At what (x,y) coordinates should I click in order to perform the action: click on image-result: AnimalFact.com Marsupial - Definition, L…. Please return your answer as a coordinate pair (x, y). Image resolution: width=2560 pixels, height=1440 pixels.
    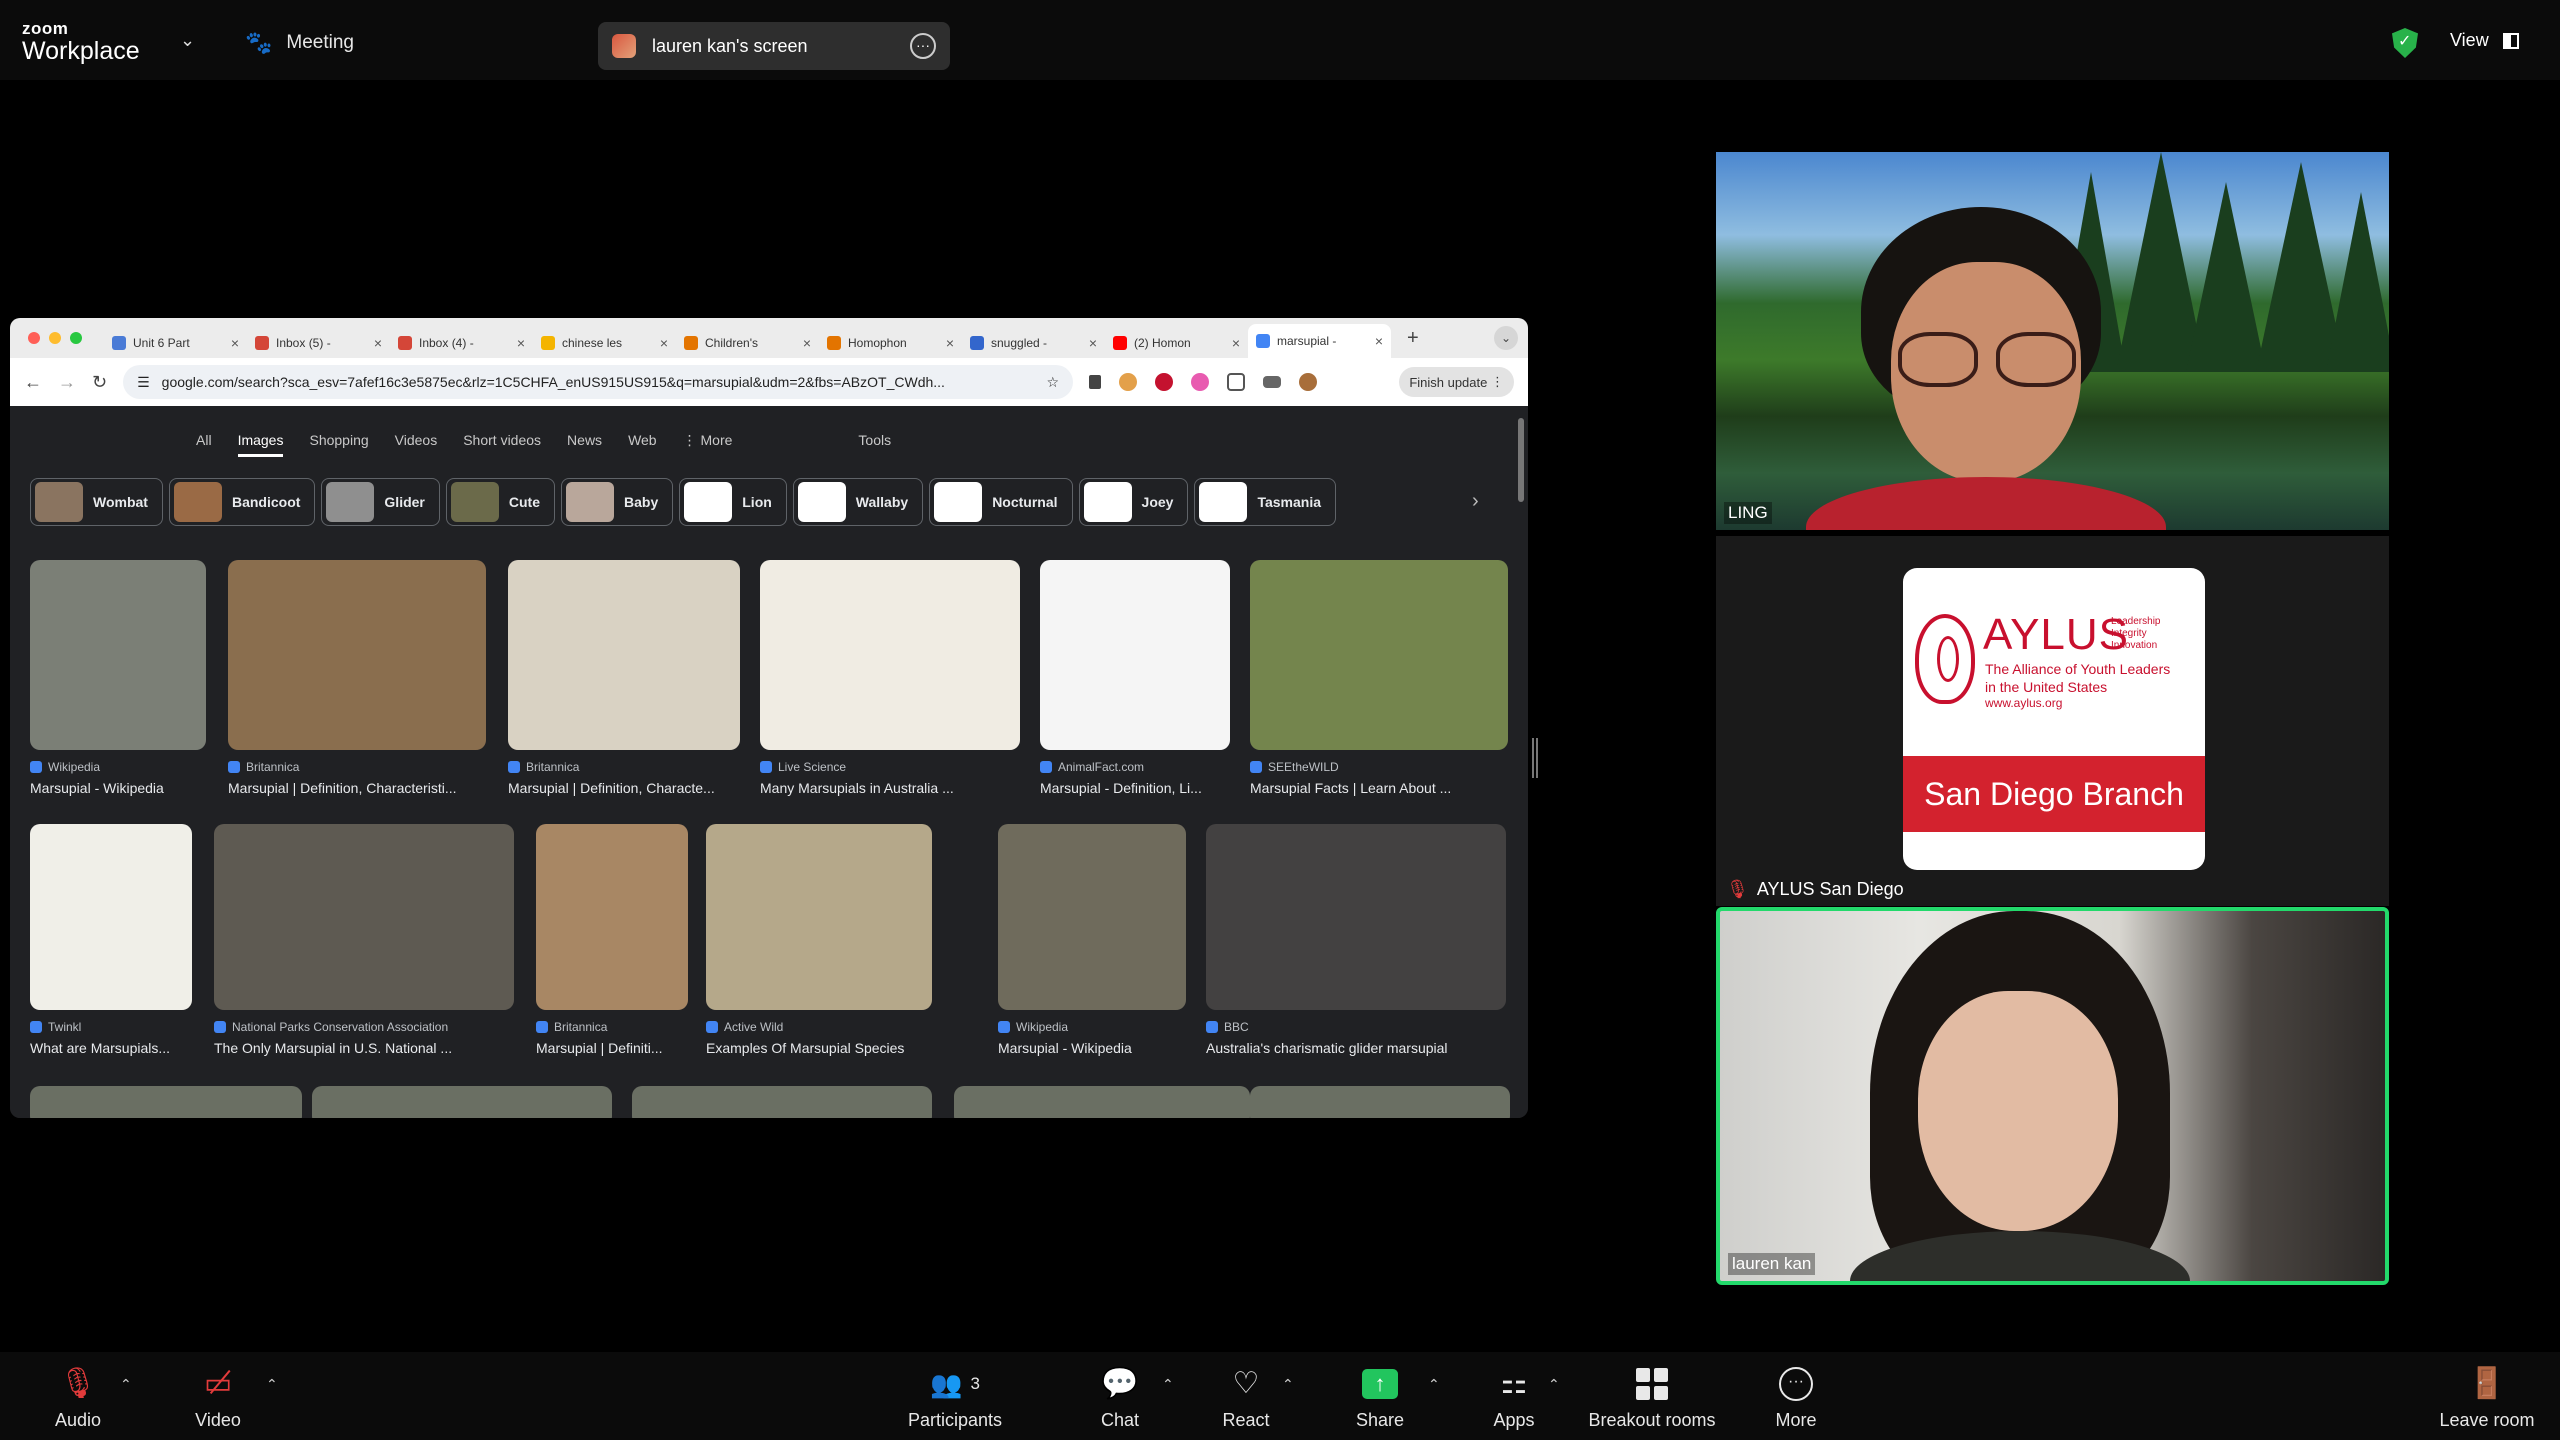
    Looking at the image, I should click on (1135, 678).